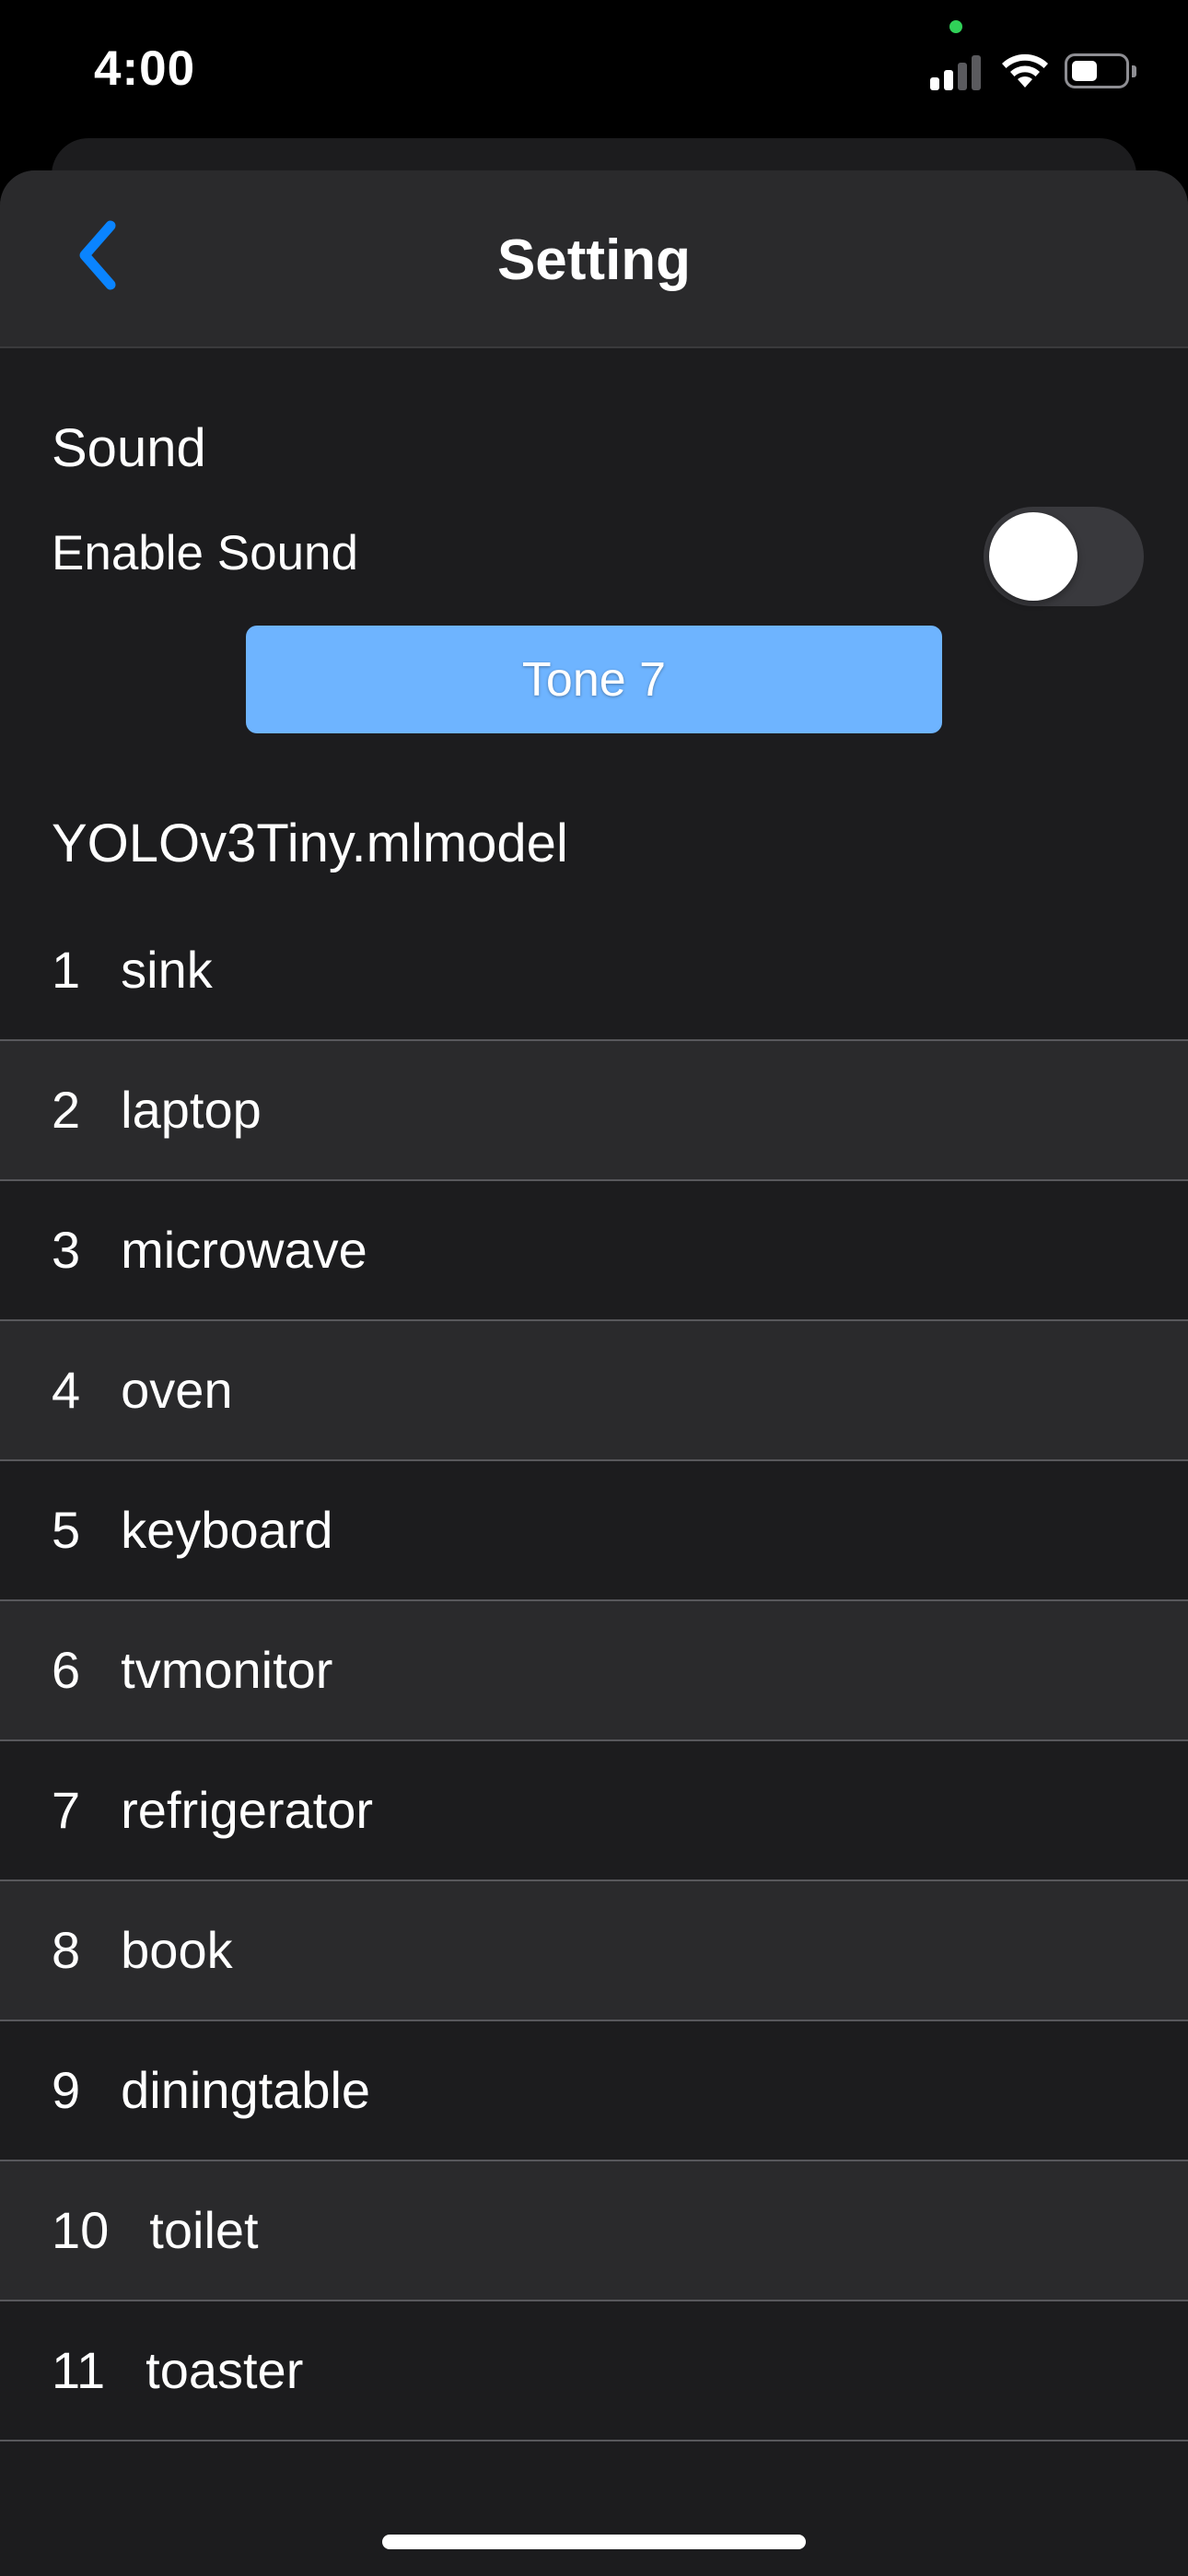 Image resolution: width=1188 pixels, height=2576 pixels. Describe the element at coordinates (594, 1531) in the screenshot. I see `class-row: 5 keyboard` at that location.